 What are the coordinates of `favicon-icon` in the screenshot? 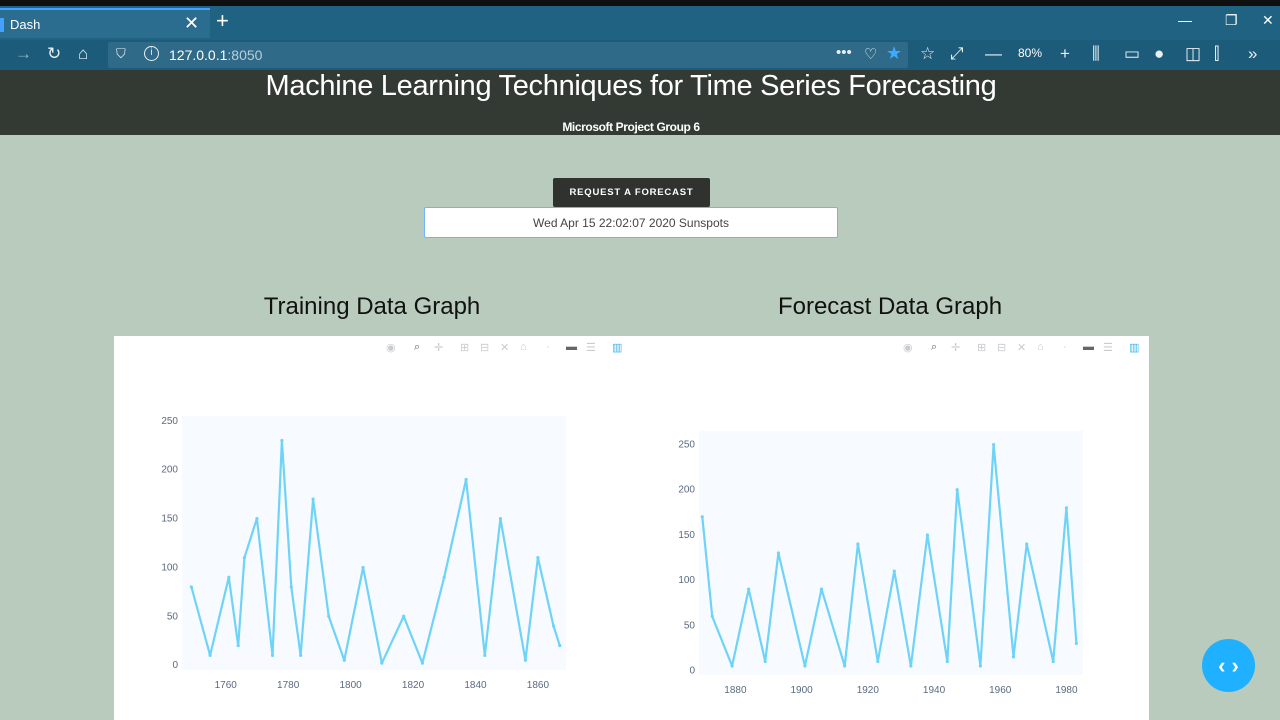 It's located at (2, 25).